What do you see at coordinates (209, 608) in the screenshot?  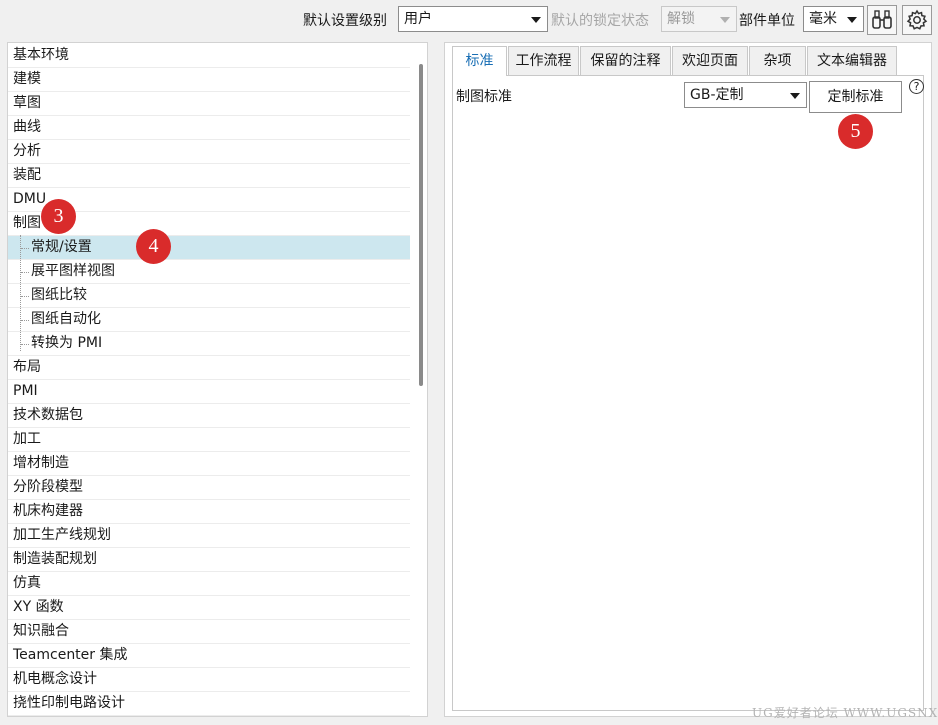 I see `tree-item: XY 函数` at bounding box center [209, 608].